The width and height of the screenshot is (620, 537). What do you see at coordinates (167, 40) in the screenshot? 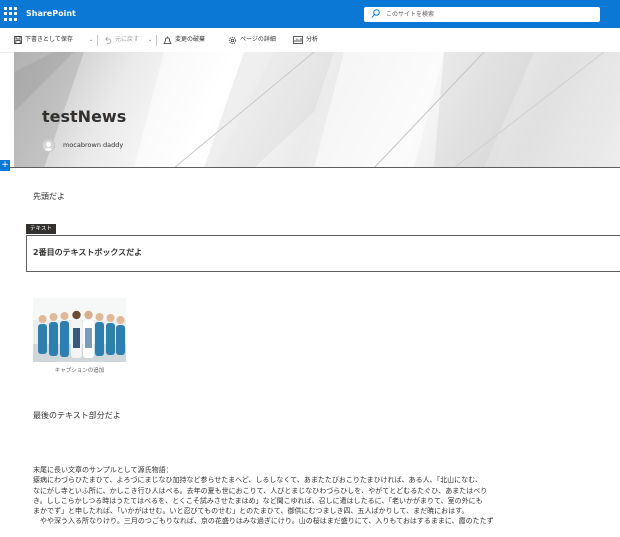
I see `discard-icon` at bounding box center [167, 40].